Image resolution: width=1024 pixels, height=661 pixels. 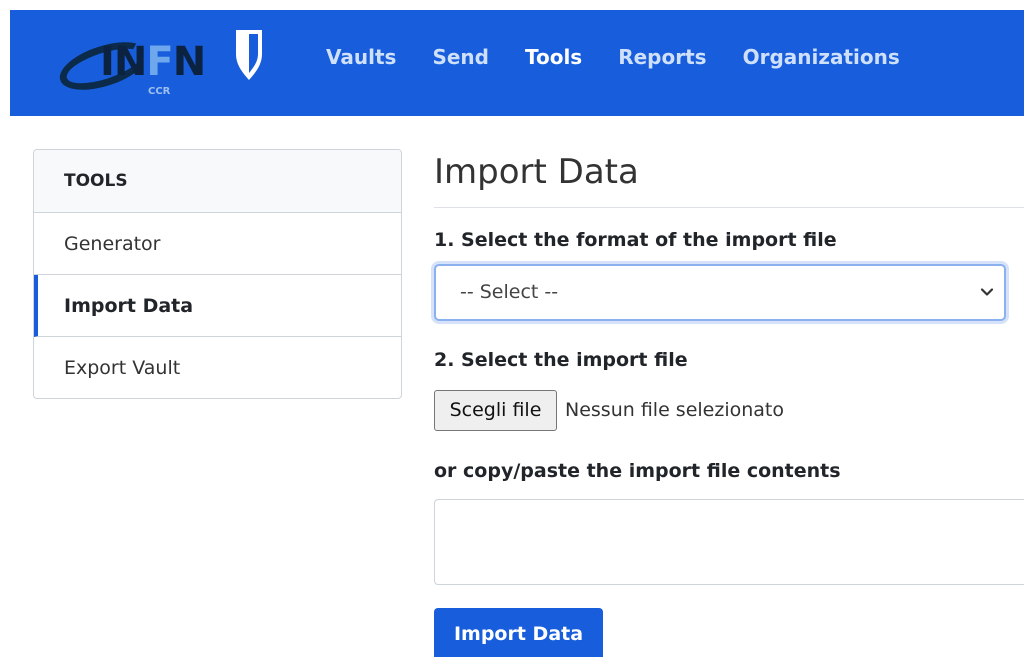 I want to click on format-label: 1. Select the format of the import file, so click(x=635, y=240).